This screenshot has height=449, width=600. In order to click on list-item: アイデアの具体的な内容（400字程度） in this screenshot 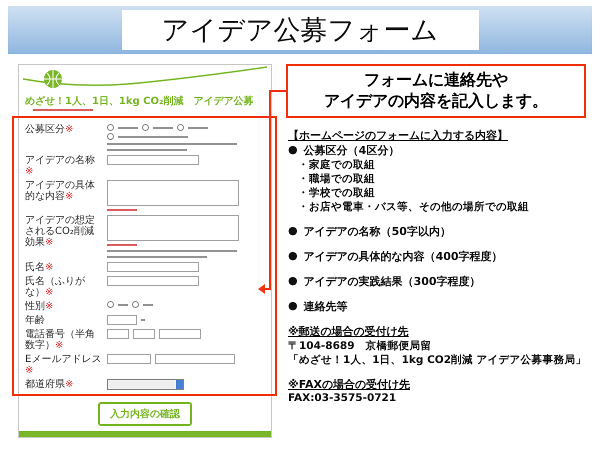, I will do `click(403, 256)`.